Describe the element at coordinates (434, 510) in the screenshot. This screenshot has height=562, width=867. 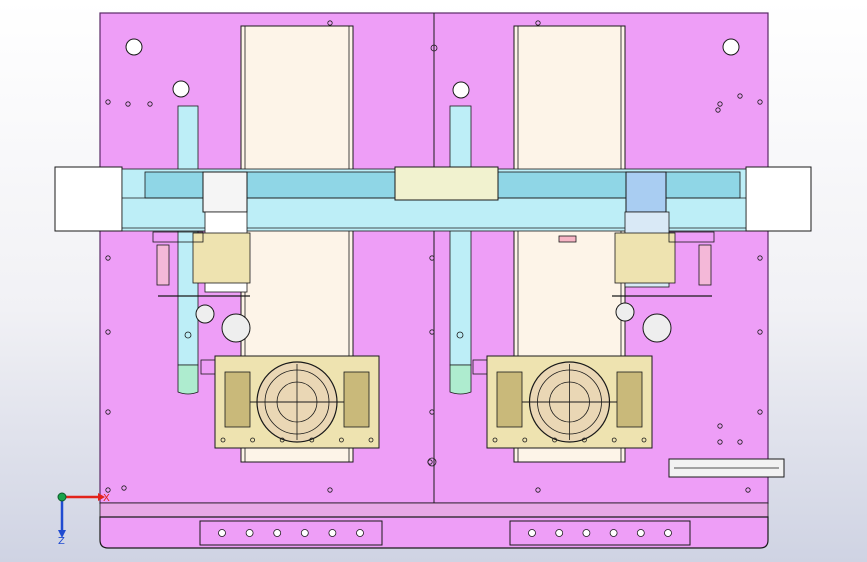
I see `lower-rail-strip` at that location.